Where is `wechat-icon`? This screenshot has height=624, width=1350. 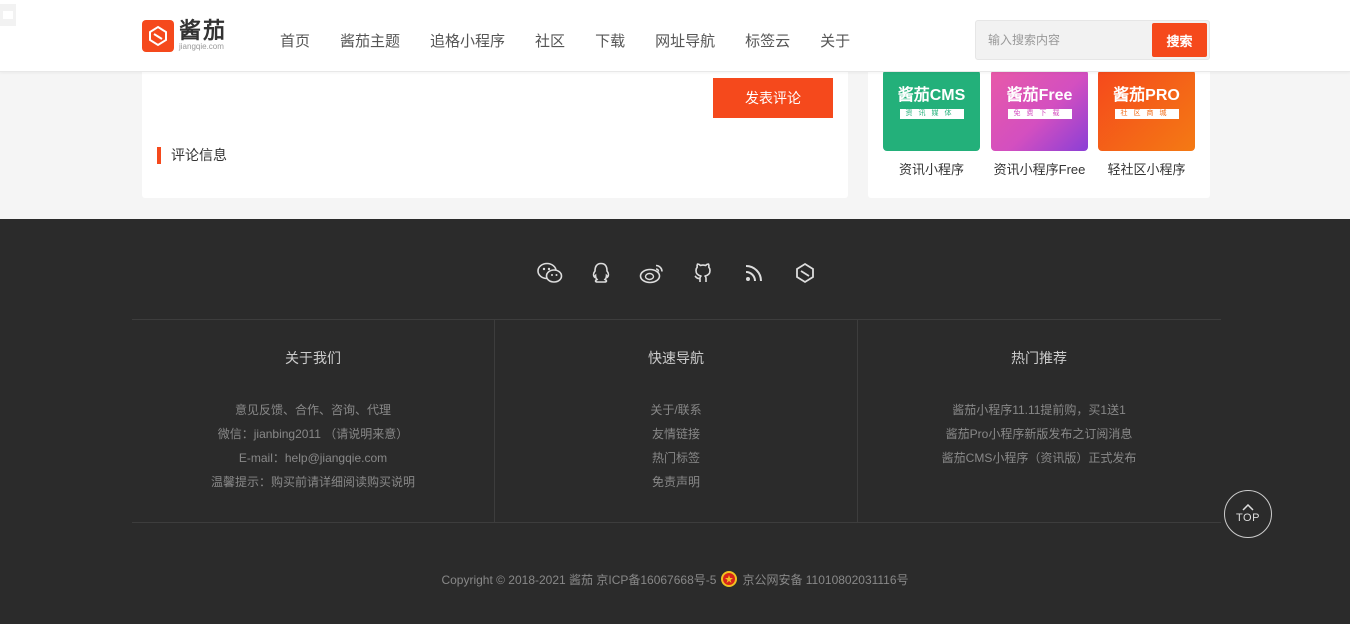
wechat-icon is located at coordinates (550, 273).